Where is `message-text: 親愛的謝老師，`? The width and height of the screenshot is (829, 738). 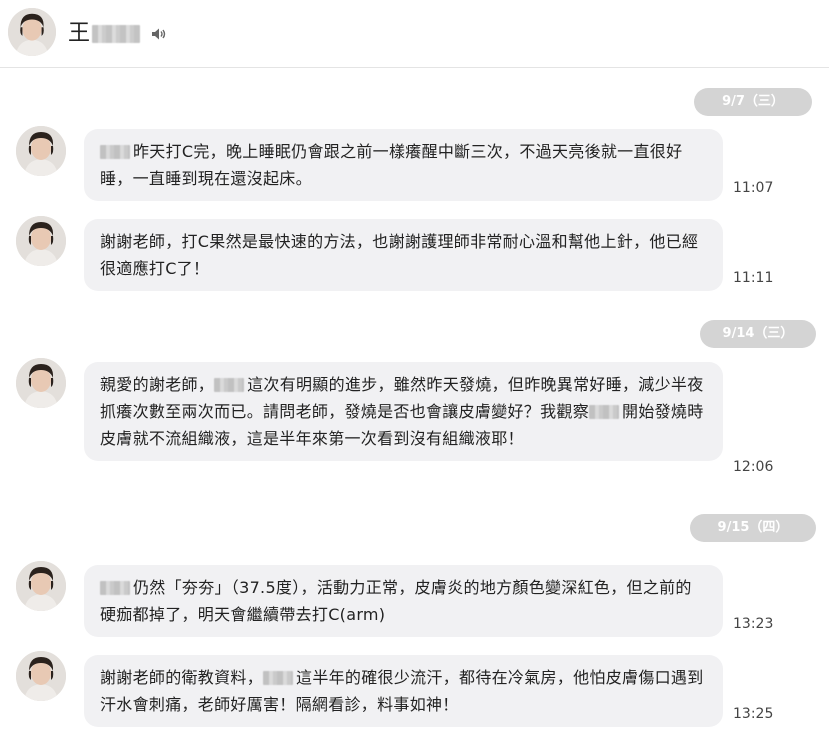
message-text: 親愛的謝老師， is located at coordinates (157, 384).